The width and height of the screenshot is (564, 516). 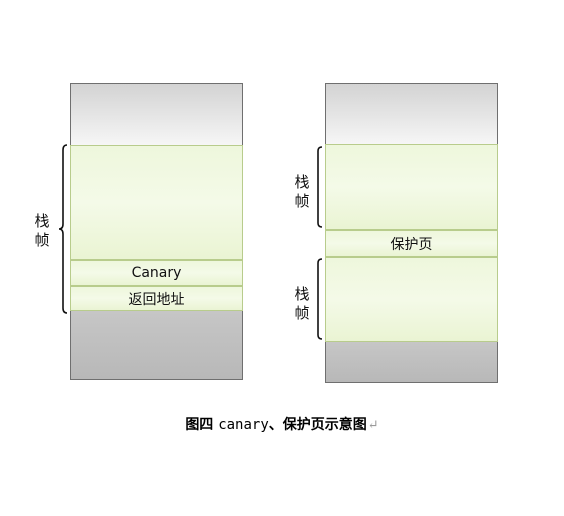 I want to click on right-stack-guard-page: 保护页, so click(x=411, y=243).